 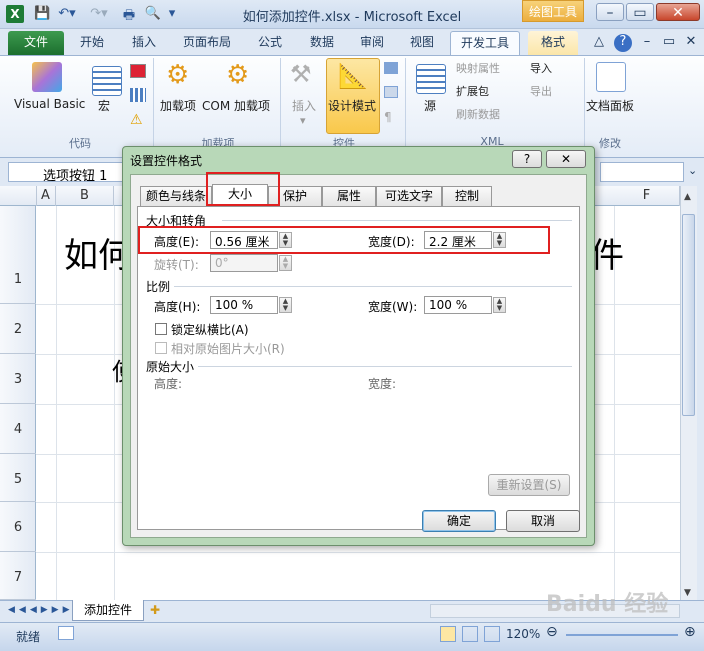 I want to click on record-macro-icon, so click(x=138, y=71).